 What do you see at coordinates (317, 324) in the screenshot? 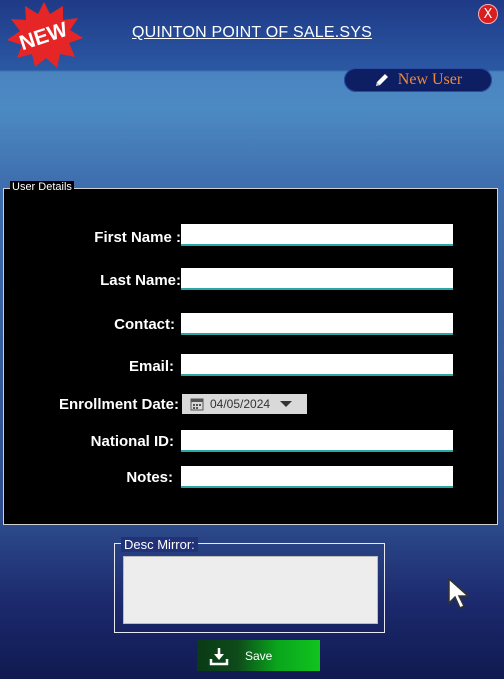
I see `contact-input` at bounding box center [317, 324].